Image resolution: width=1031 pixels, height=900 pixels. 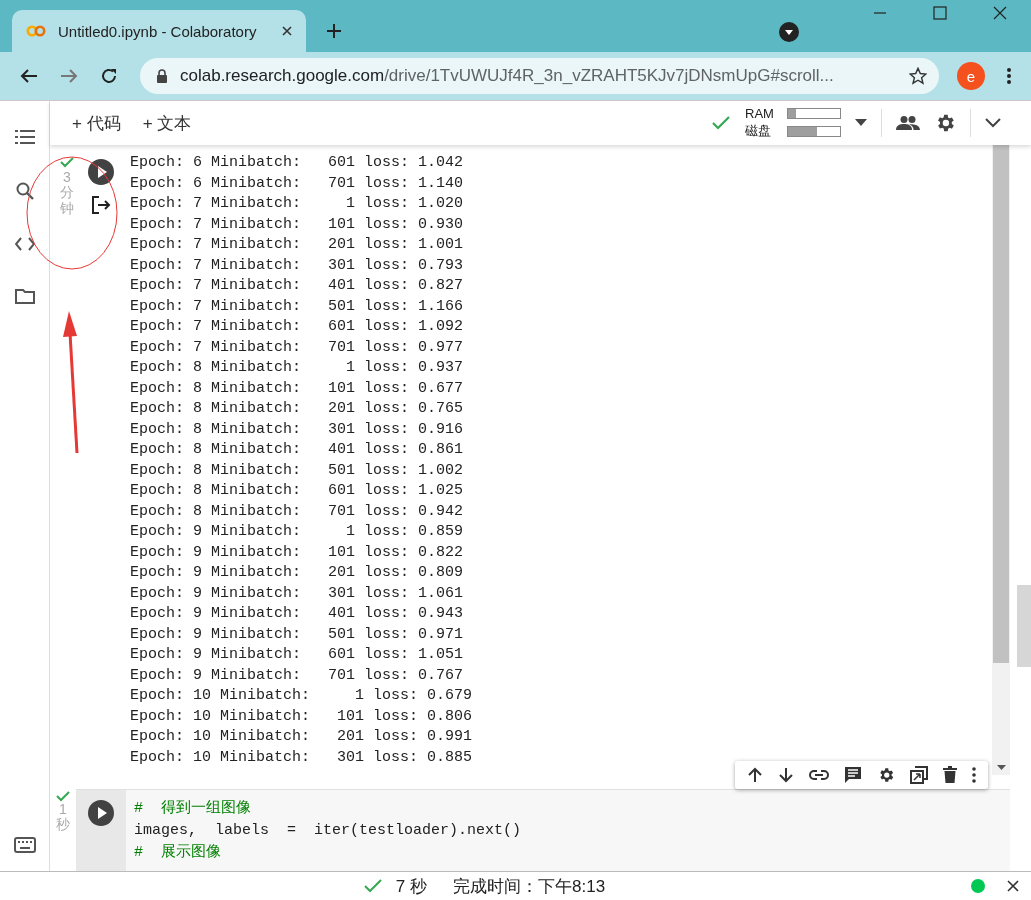 I want to click on output-line: Epoch: 8 Minibatch: 1 loss: 0.937, so click(x=297, y=368).